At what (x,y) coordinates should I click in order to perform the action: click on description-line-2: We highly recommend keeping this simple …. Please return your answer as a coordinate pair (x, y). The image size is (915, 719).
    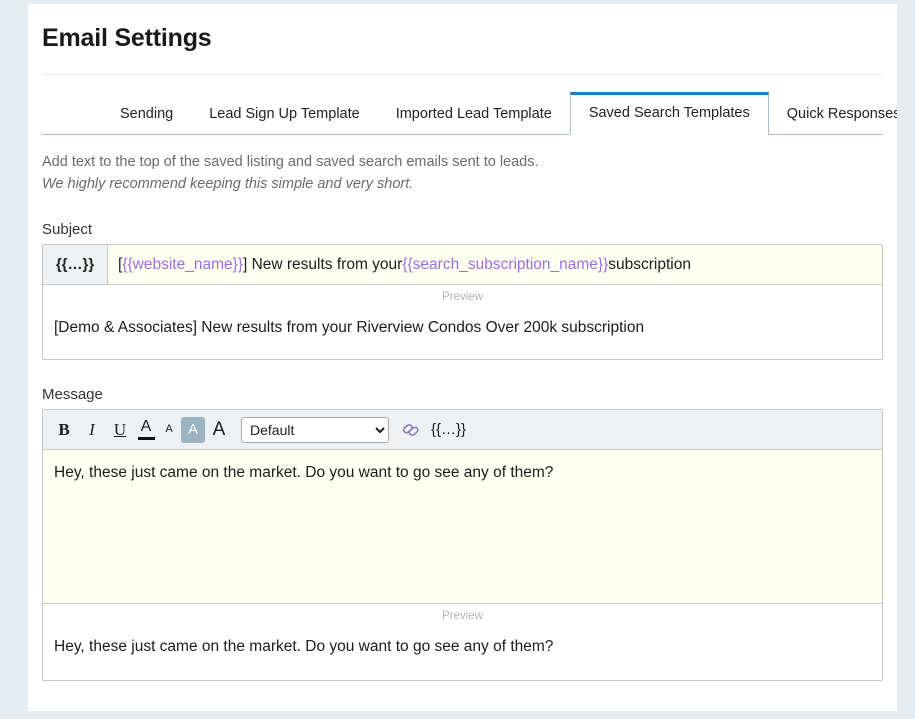
    Looking at the image, I should click on (228, 184).